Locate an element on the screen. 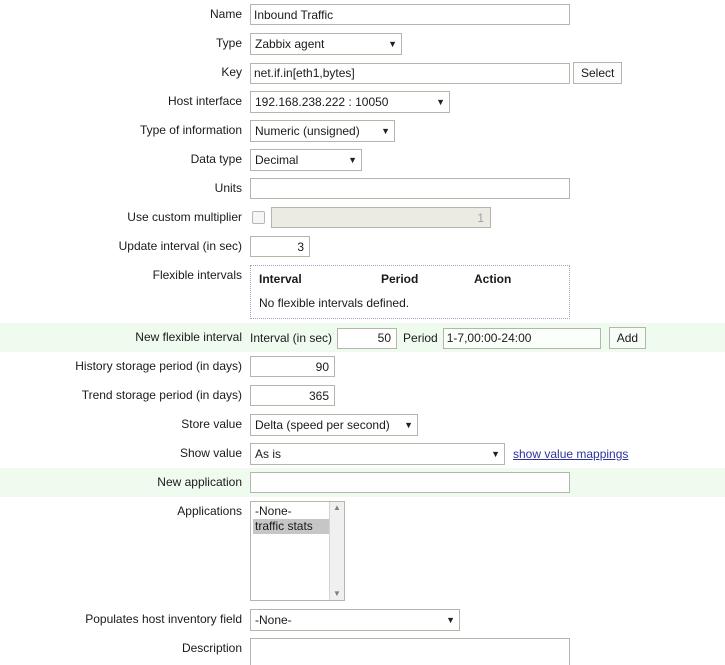  host-interface-select-value: 192.168.238.222 : 10050 is located at coordinates (322, 102).